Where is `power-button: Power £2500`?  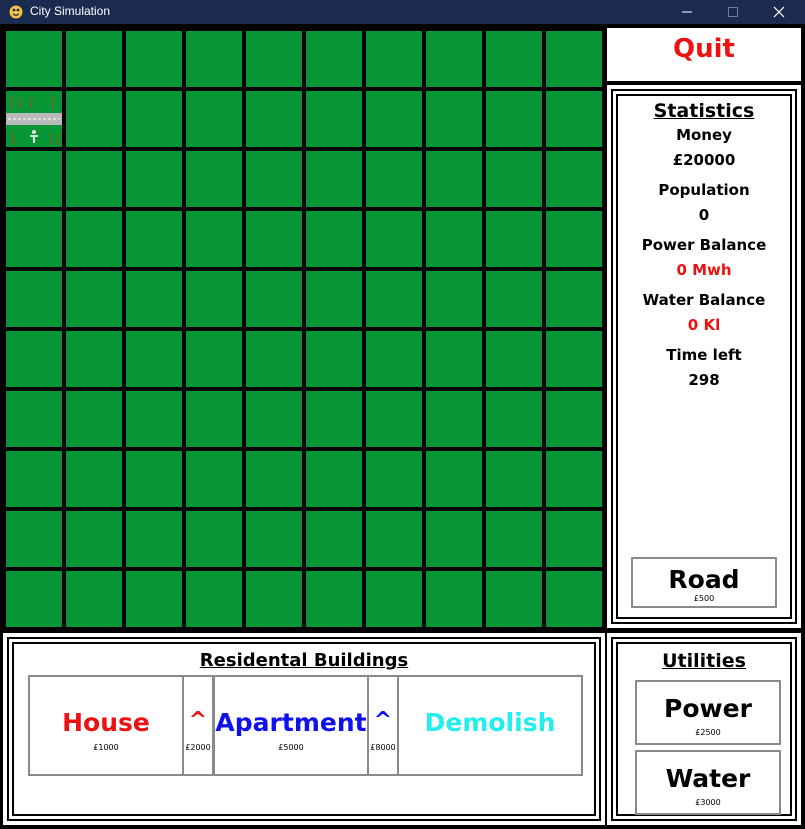 power-button: Power £2500 is located at coordinates (708, 712).